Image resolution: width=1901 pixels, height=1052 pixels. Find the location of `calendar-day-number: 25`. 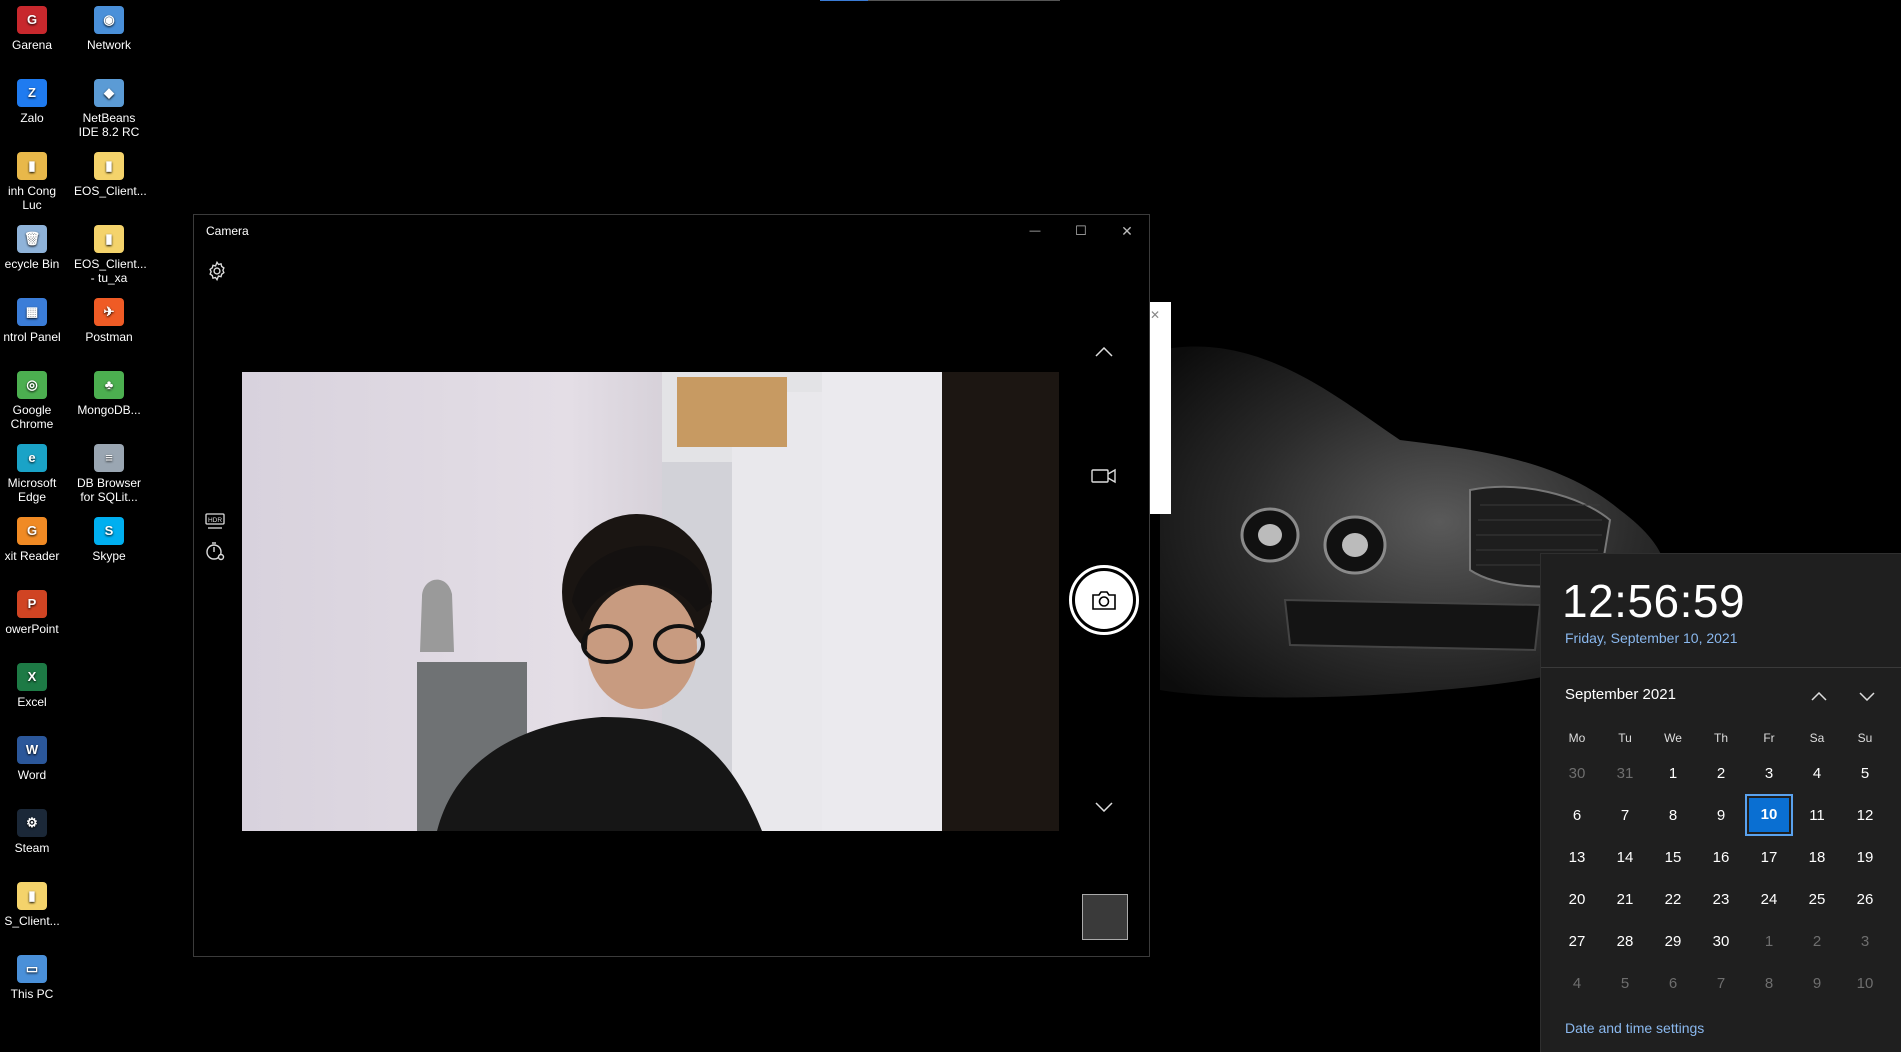

calendar-day-number: 25 is located at coordinates (1817, 899).